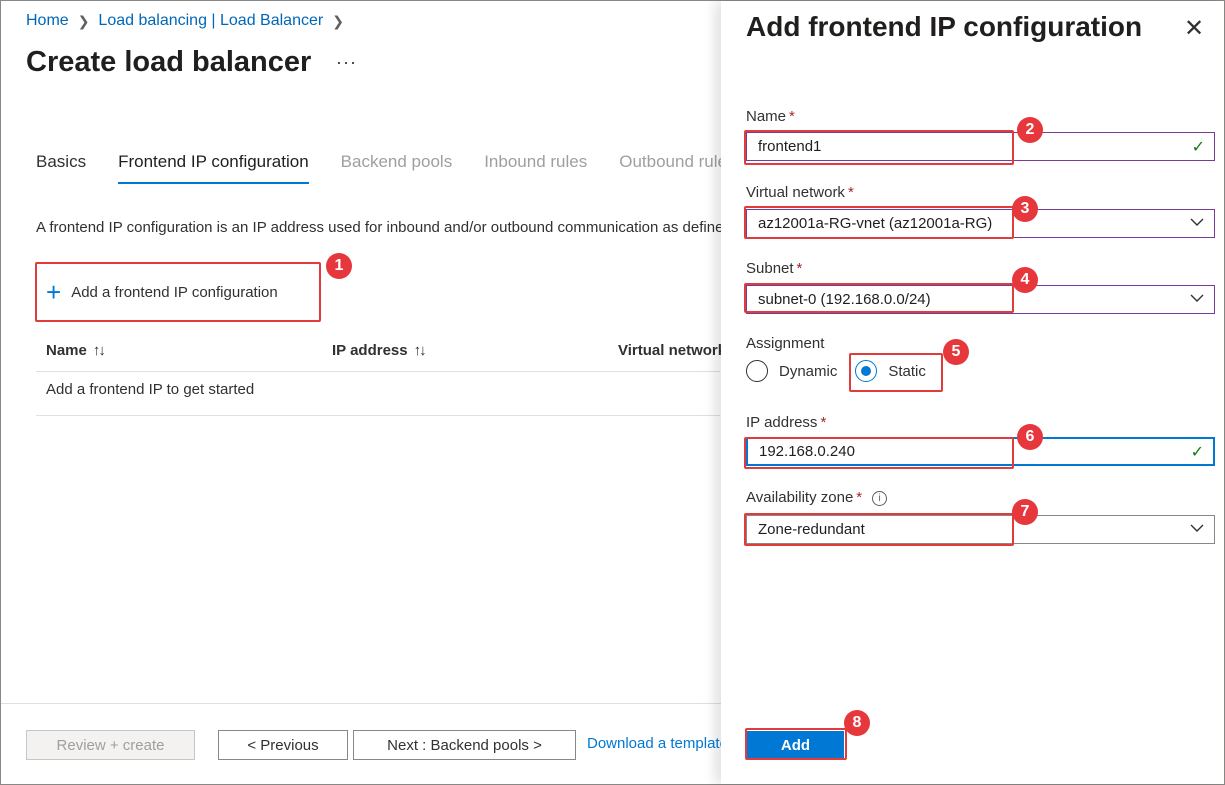 This screenshot has height=785, width=1225. What do you see at coordinates (786, 422) in the screenshot?
I see `ip-address-label: IP address *` at bounding box center [786, 422].